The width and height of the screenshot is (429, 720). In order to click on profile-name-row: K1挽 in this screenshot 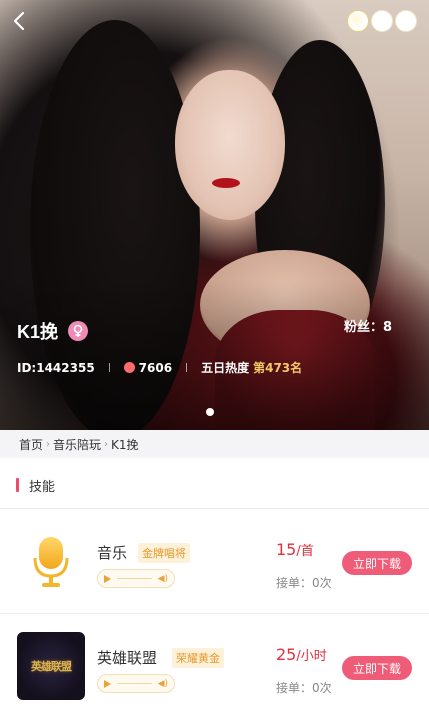, I will do `click(53, 331)`.